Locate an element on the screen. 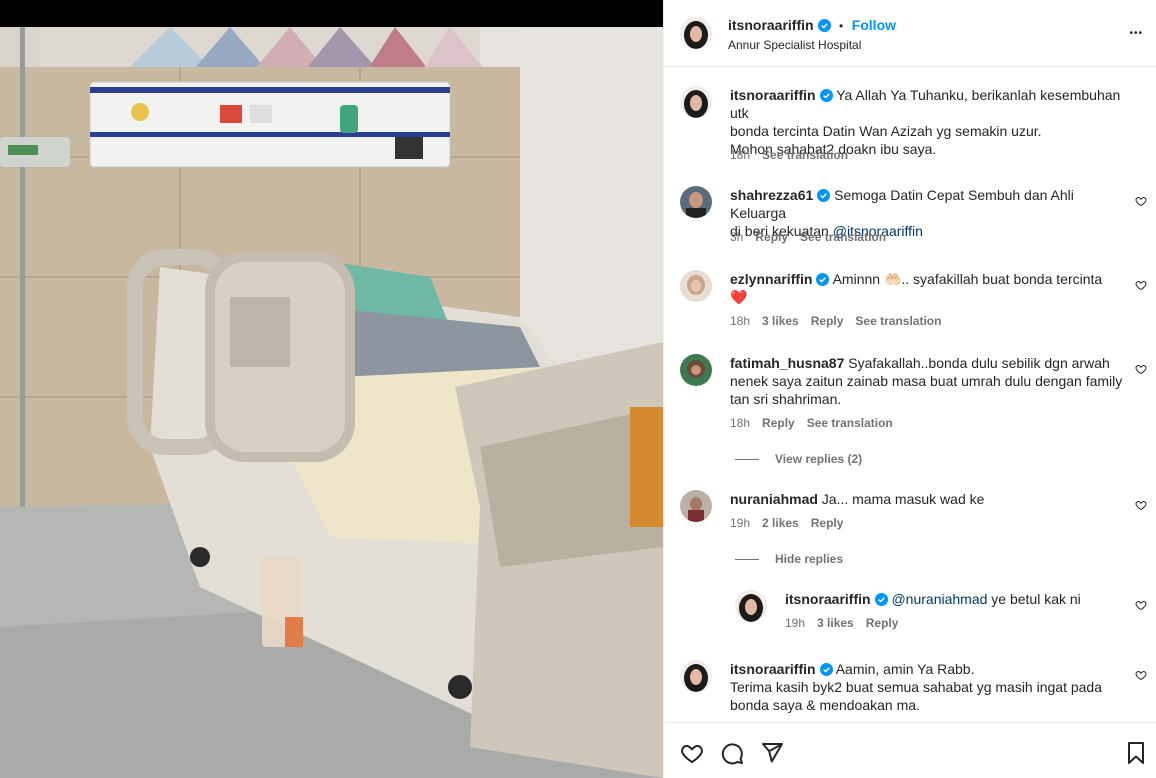 This screenshot has height=778, width=1156. action-bar is located at coordinates (910, 750).